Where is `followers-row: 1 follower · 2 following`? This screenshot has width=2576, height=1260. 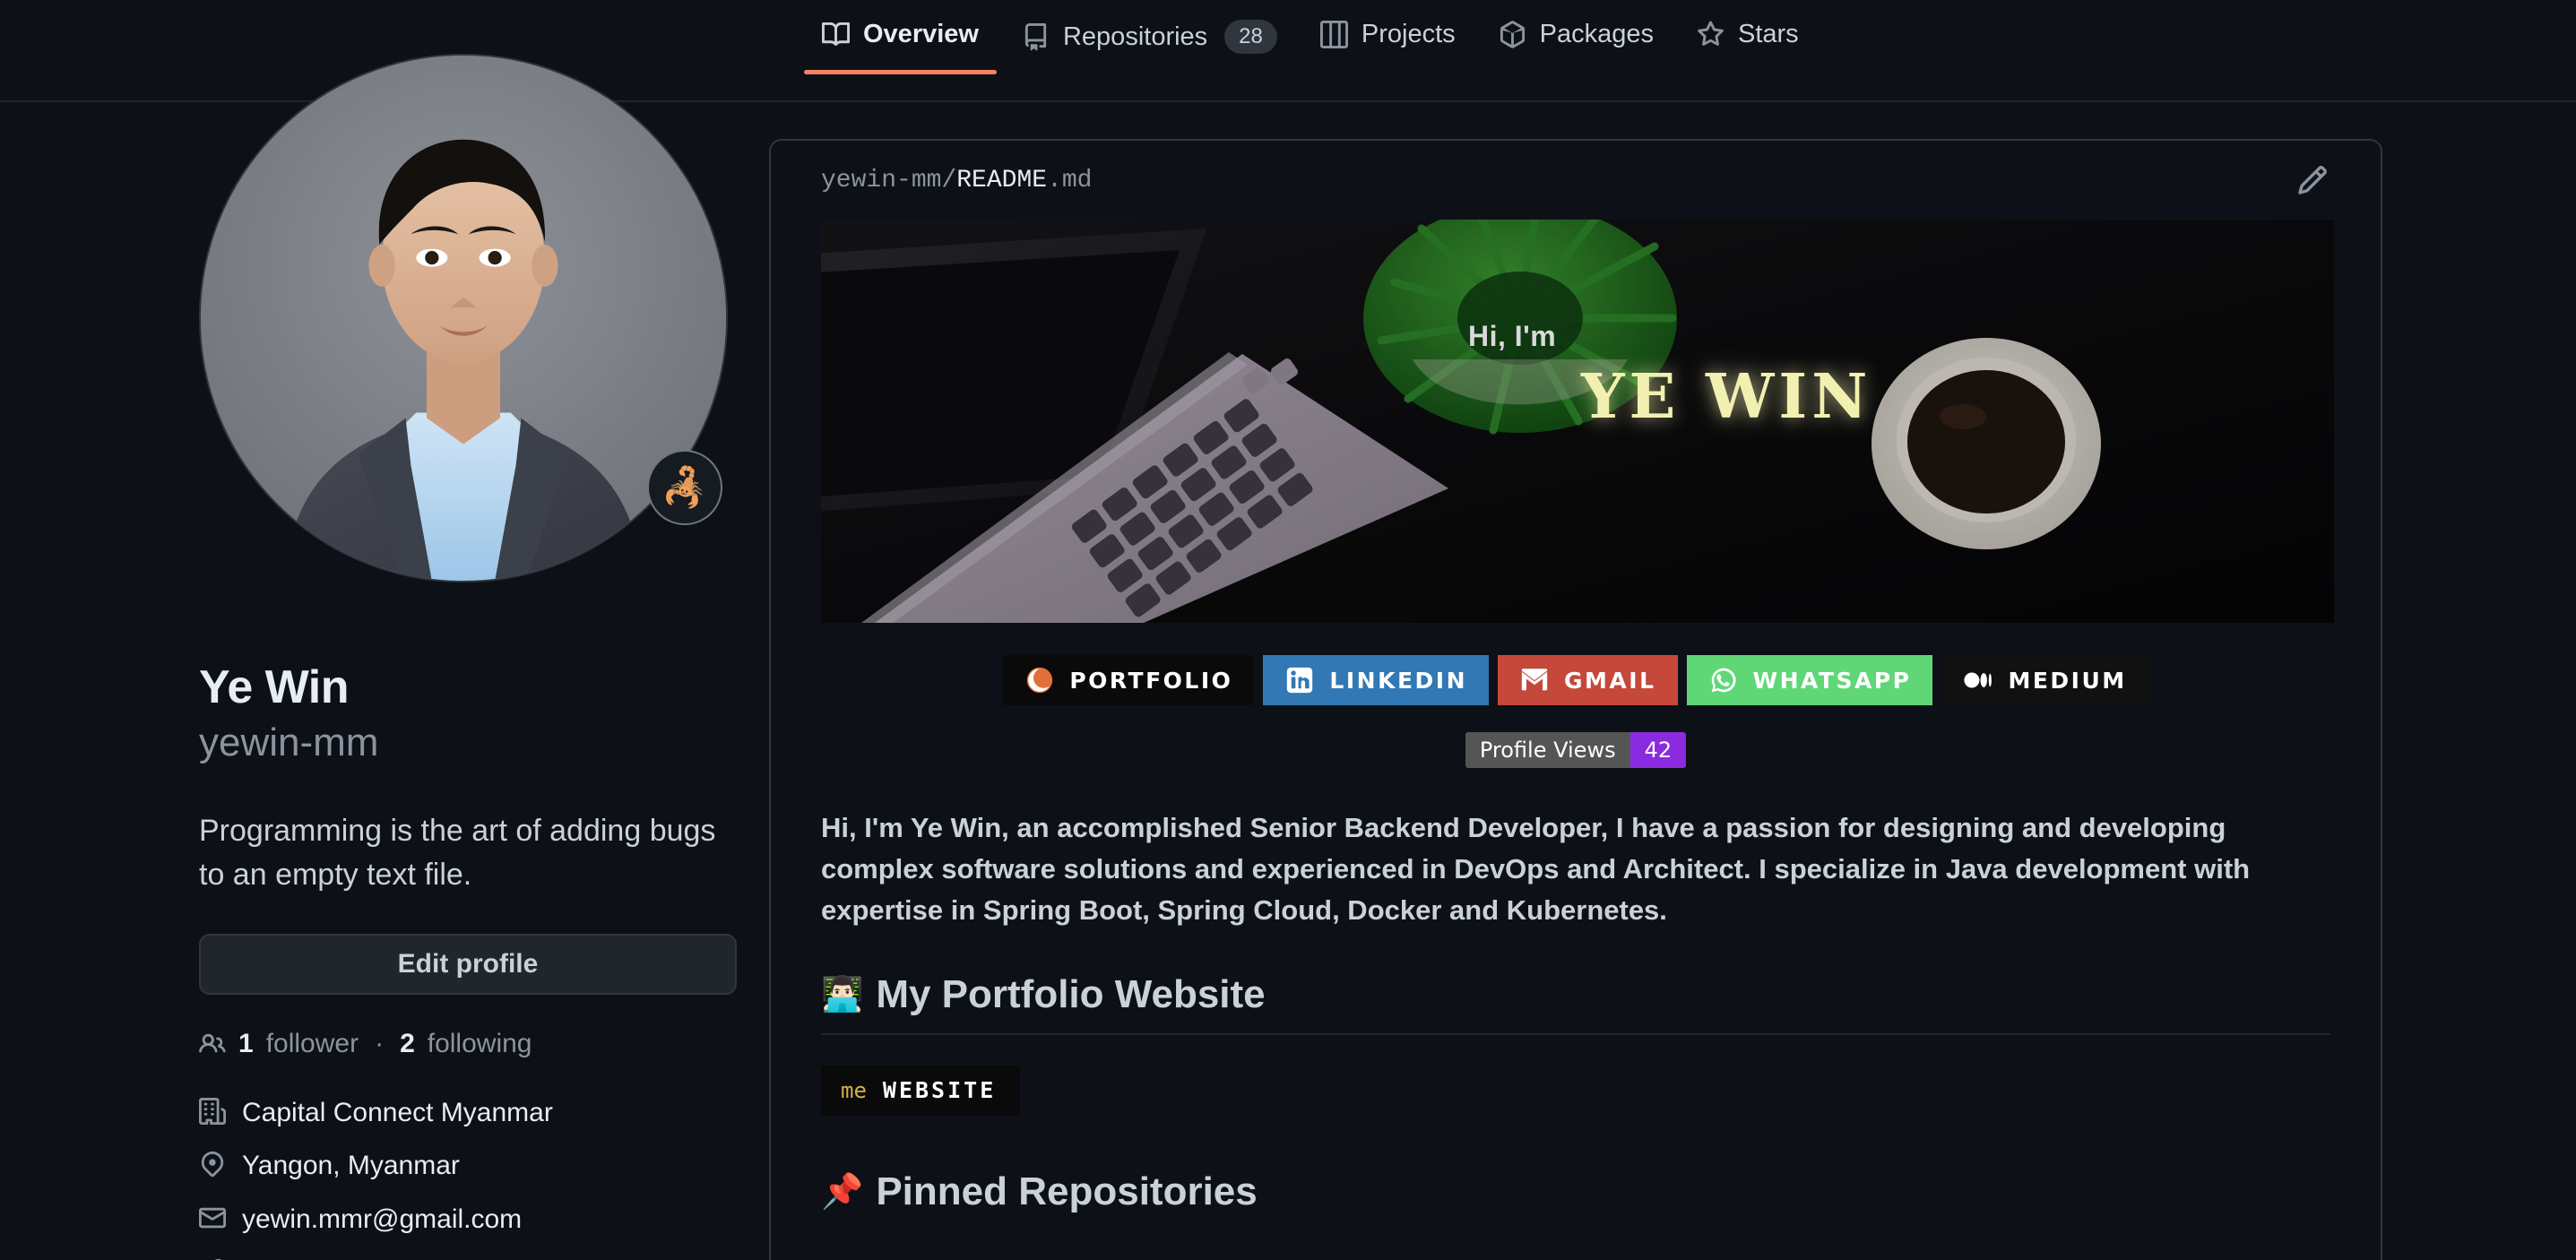
followers-row: 1 follower · 2 following is located at coordinates (468, 1044).